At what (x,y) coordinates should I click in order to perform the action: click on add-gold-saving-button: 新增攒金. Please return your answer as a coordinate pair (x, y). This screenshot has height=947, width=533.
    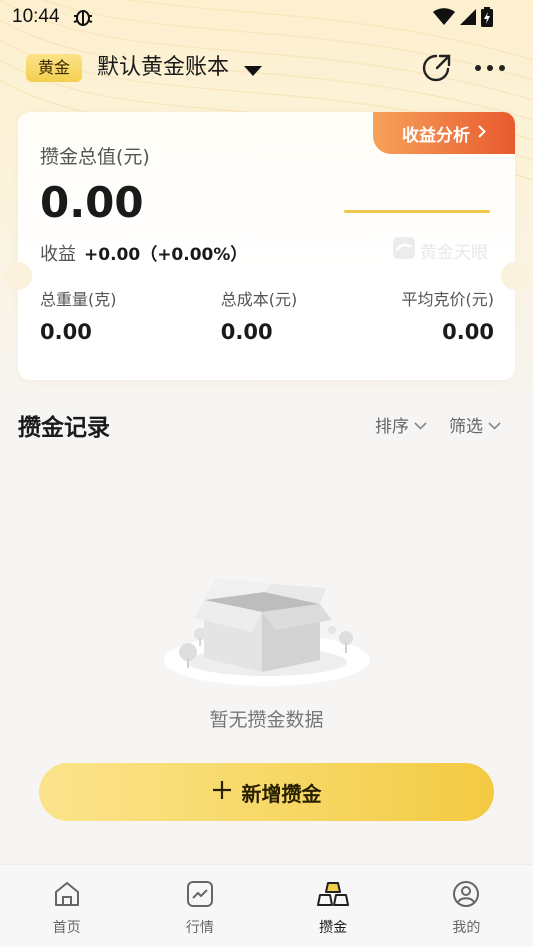
    Looking at the image, I should click on (266, 792).